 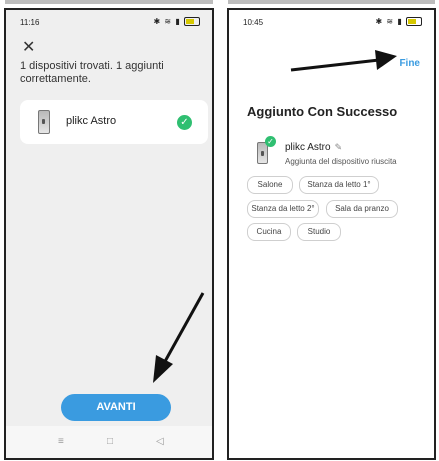 I want to click on top-strip-left, so click(x=109, y=2).